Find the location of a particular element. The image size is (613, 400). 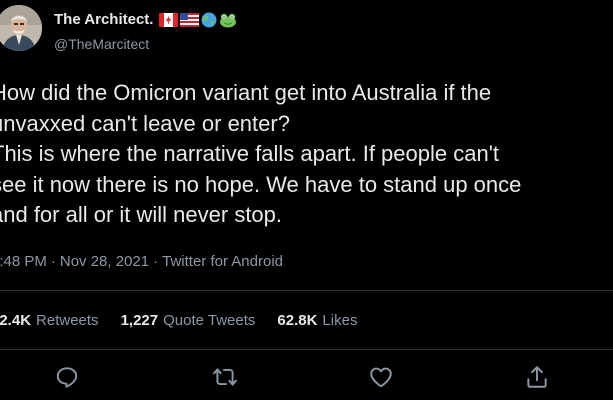

tweet-text-line: and for all or it will never stop. is located at coordinates (141, 214).